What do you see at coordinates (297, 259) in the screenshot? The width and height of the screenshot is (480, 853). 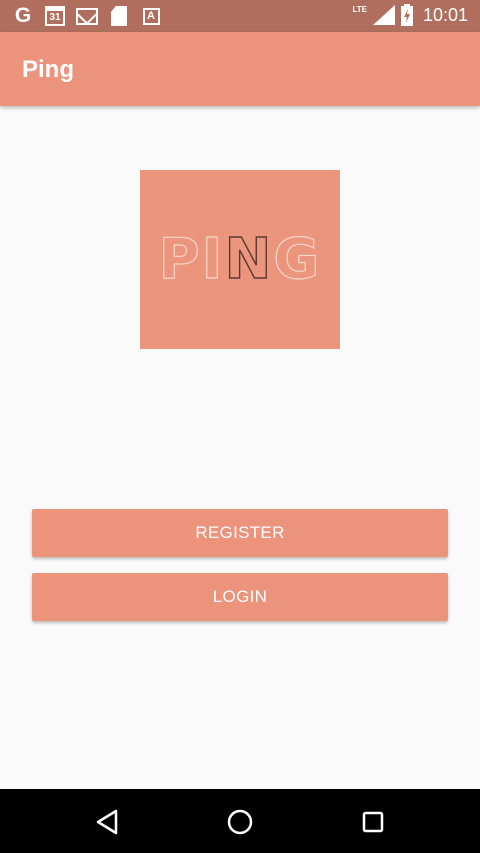 I see `logo-letter-g: G` at bounding box center [297, 259].